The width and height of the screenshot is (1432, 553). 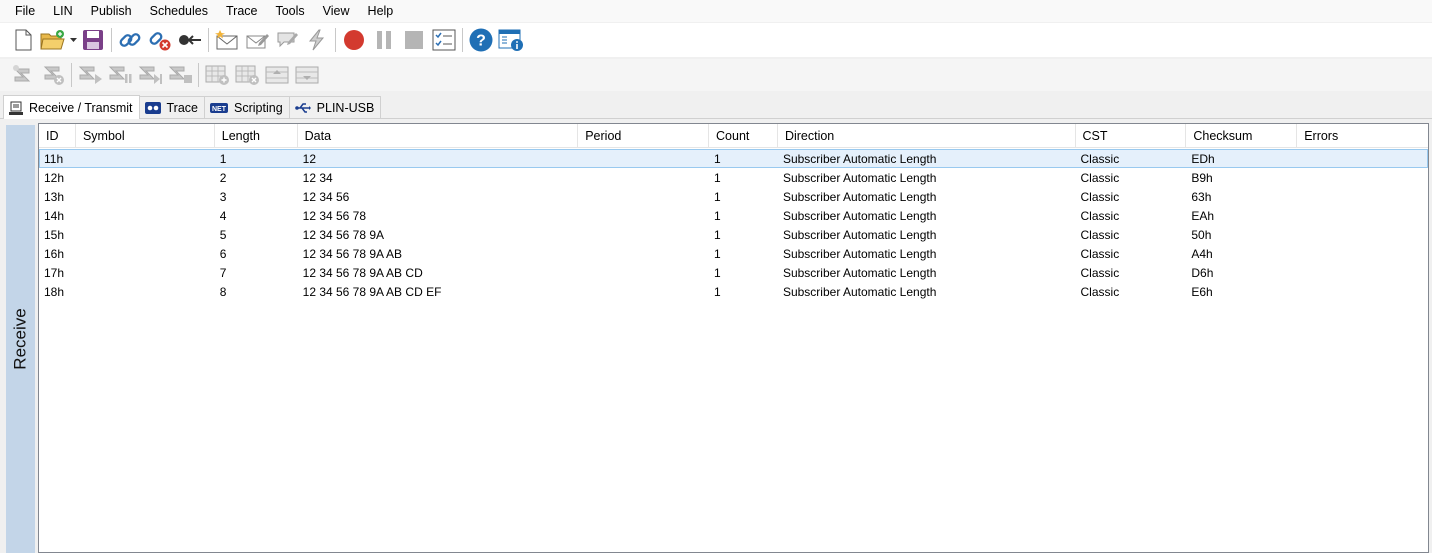 What do you see at coordinates (227, 40) in the screenshot?
I see `new-message-icon` at bounding box center [227, 40].